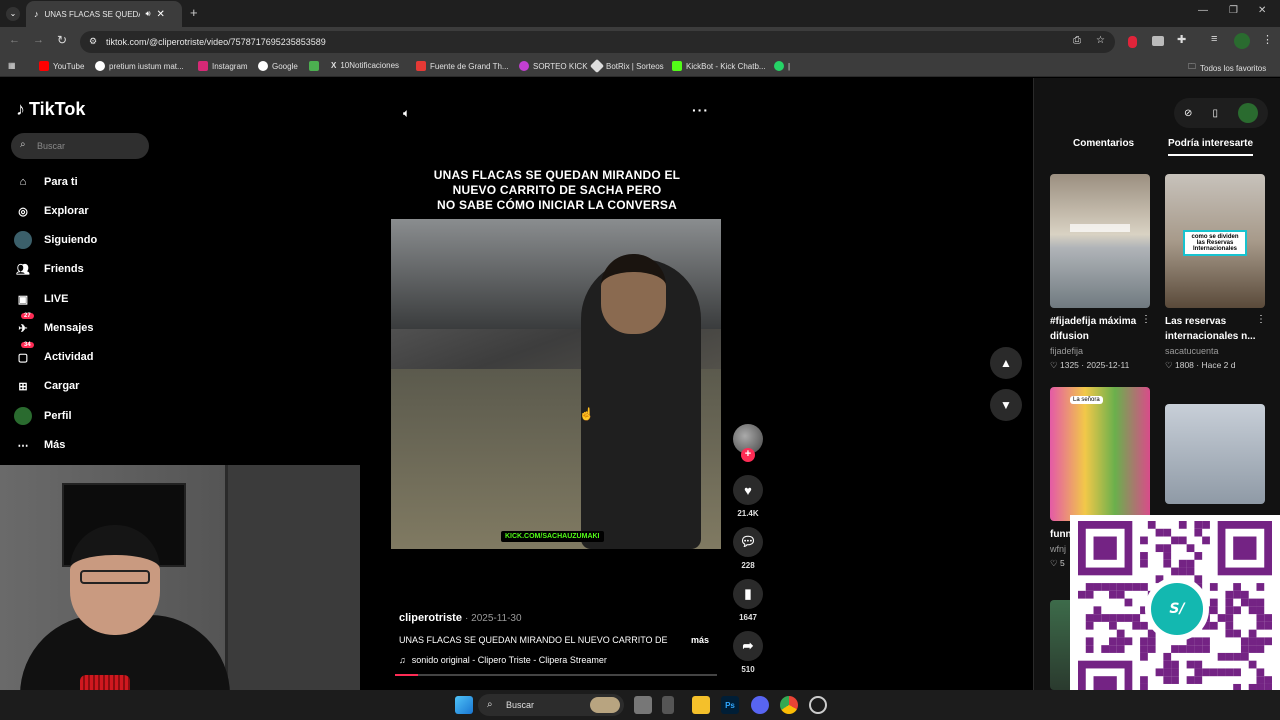 The width and height of the screenshot is (1280, 720). I want to click on extension-icon, so click(1158, 41).